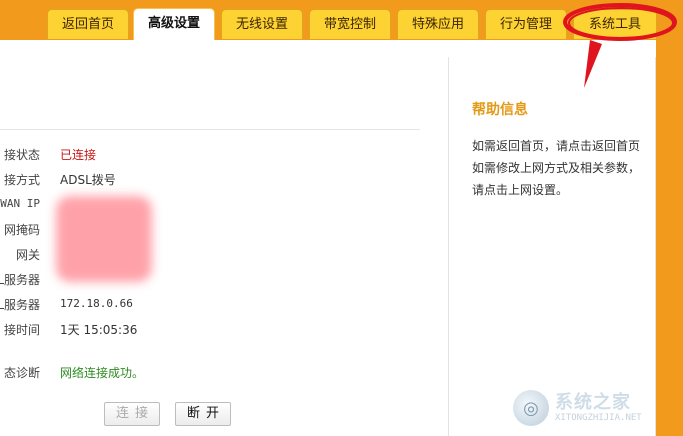 Image resolution: width=683 pixels, height=436 pixels. What do you see at coordinates (526, 24) in the screenshot?
I see `tab-behavior-management: 行为管理` at bounding box center [526, 24].